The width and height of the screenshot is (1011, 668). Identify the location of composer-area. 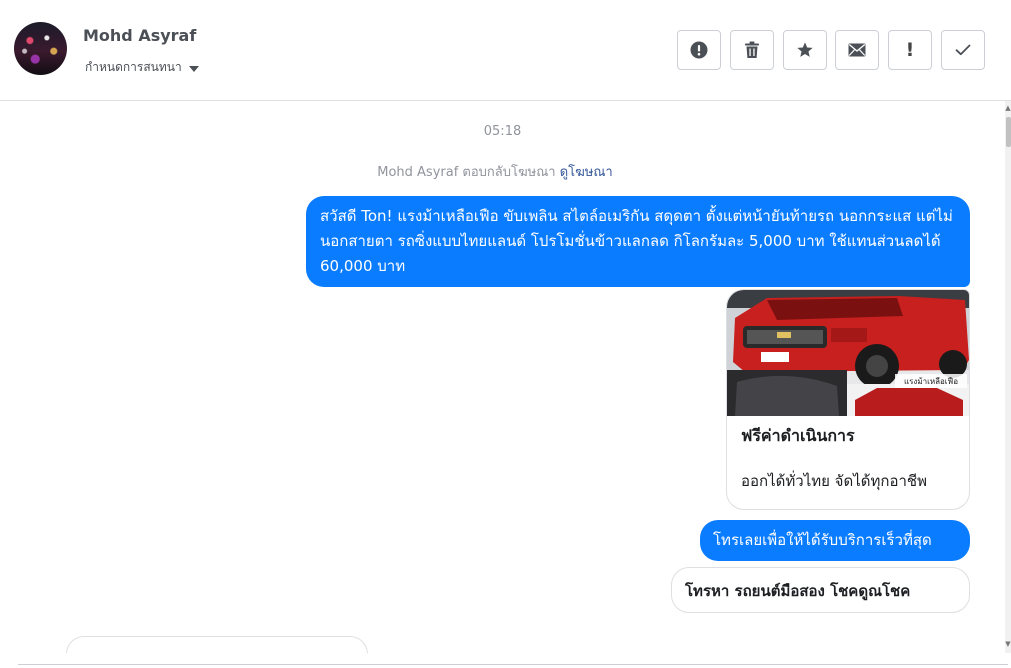
(505, 660).